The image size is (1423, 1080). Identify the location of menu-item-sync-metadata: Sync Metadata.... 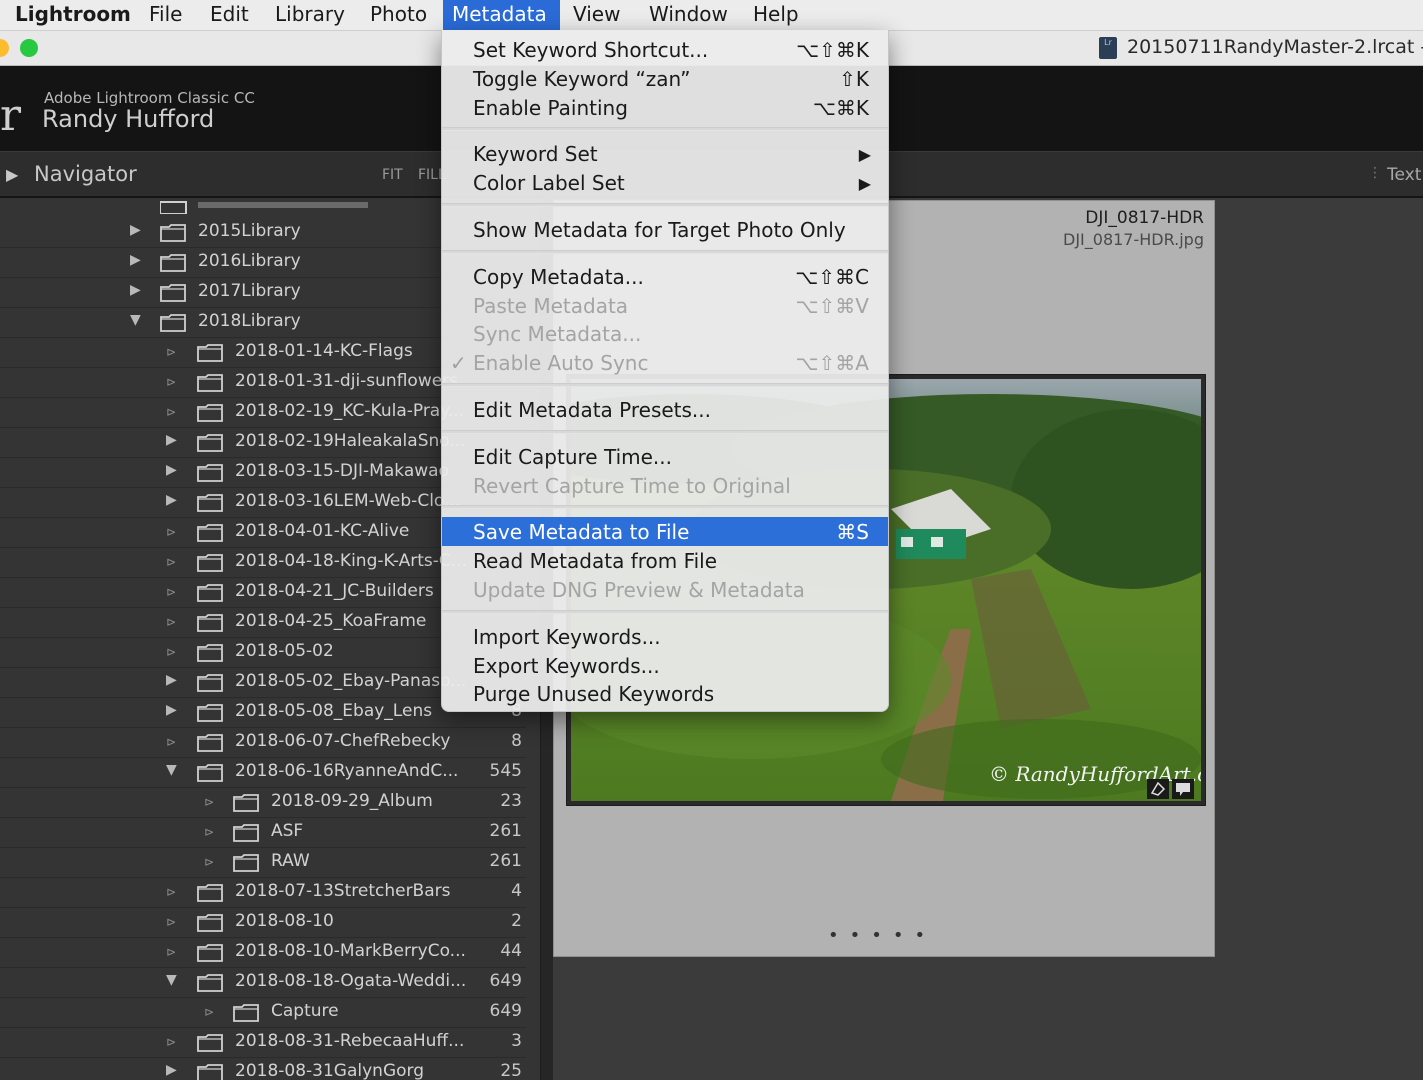
(665, 333).